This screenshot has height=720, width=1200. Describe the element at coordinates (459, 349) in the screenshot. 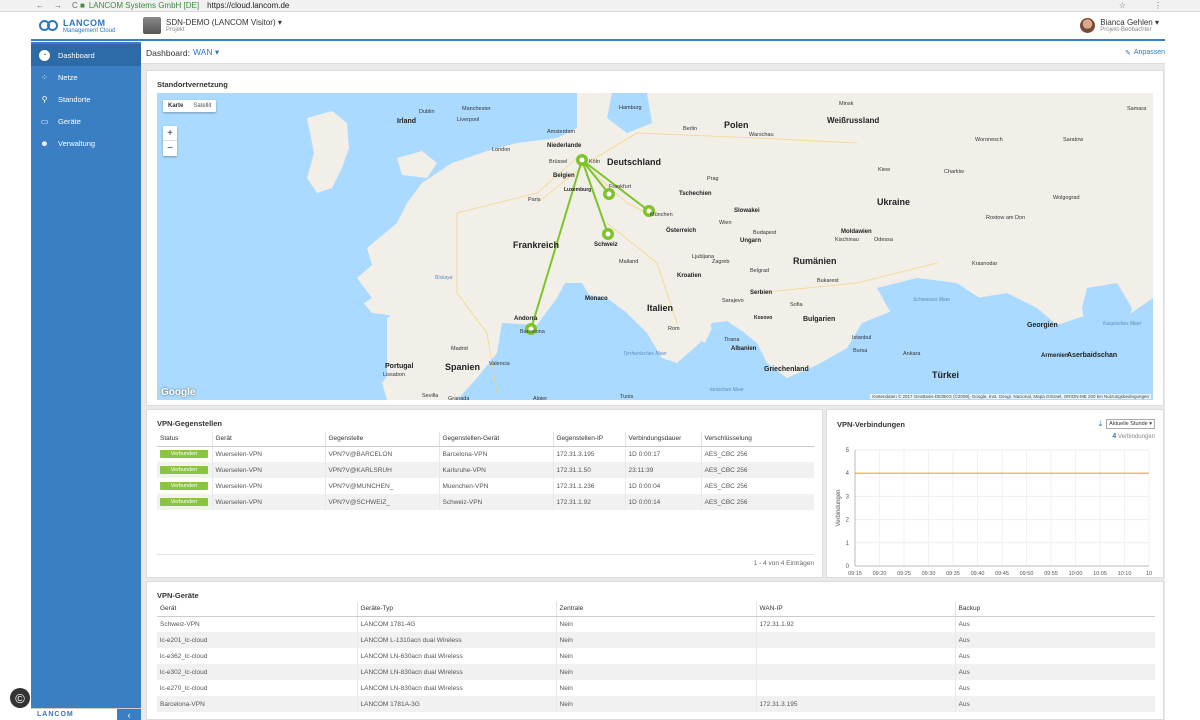

I see `city-label: Madrid` at that location.